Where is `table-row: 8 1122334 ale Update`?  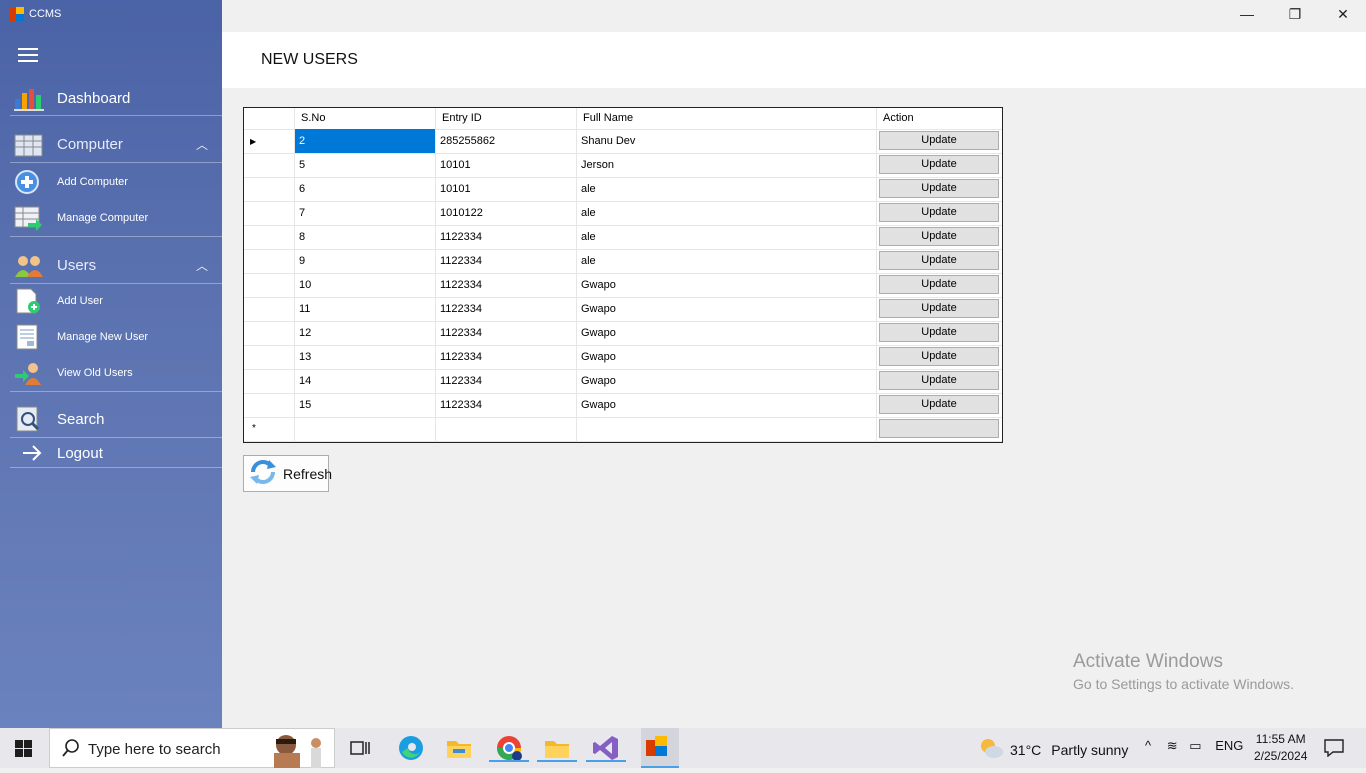
table-row: 8 1122334 ale Update is located at coordinates (623, 237).